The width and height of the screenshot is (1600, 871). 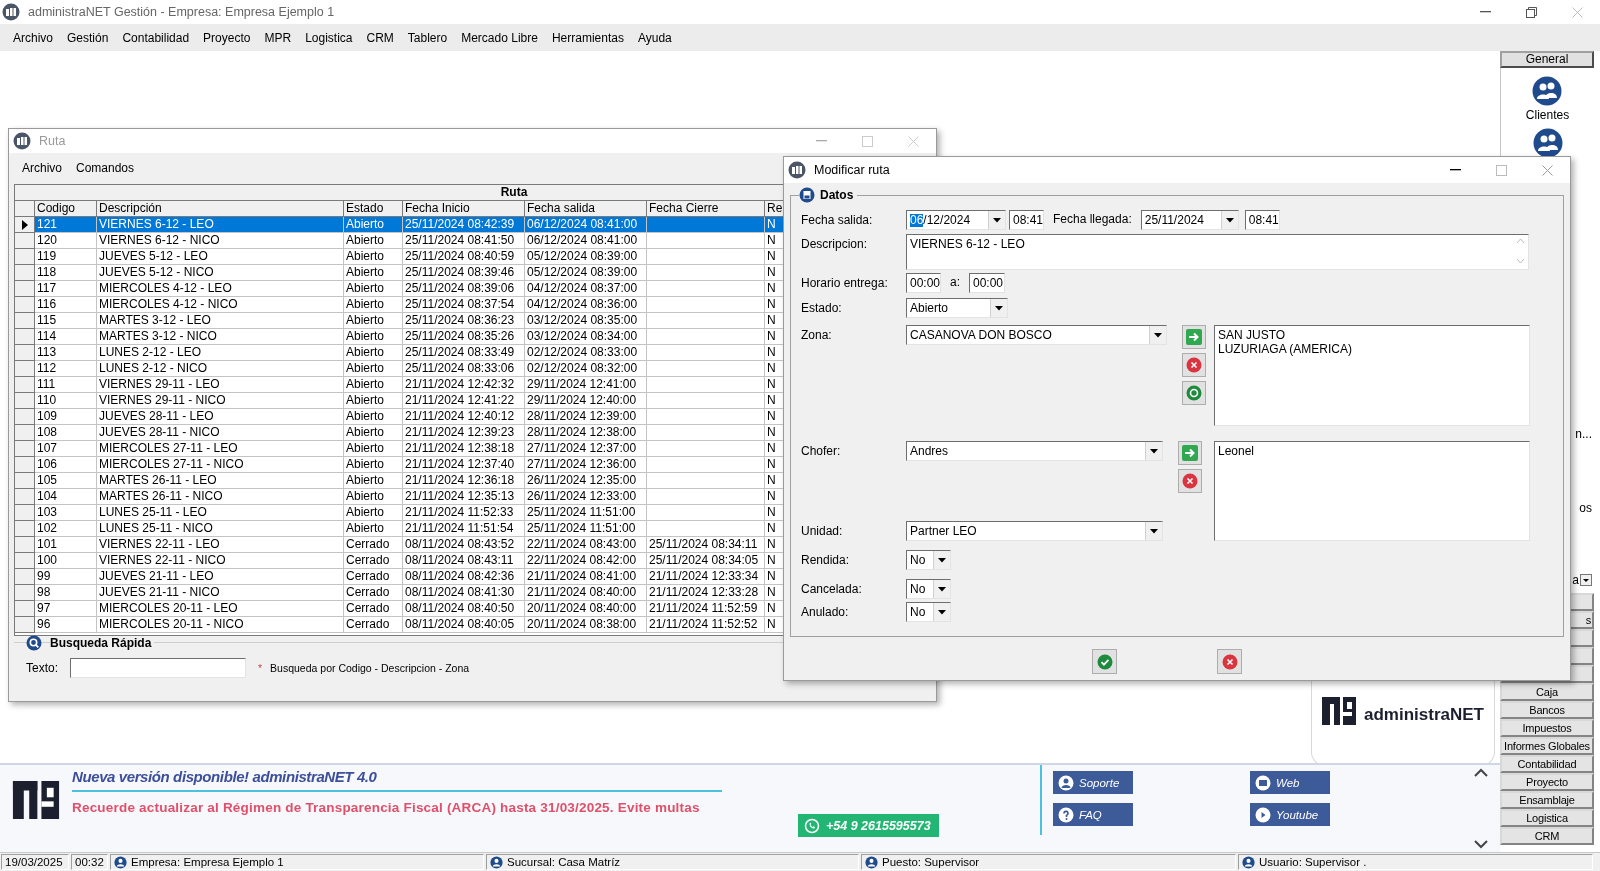 I want to click on logo-icon, so click(x=36, y=800).